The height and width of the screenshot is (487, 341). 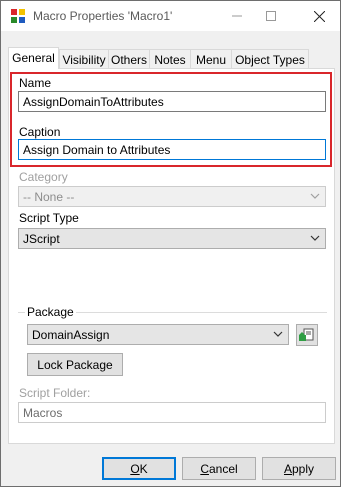 I want to click on ok-accel: O, so click(x=135, y=468).